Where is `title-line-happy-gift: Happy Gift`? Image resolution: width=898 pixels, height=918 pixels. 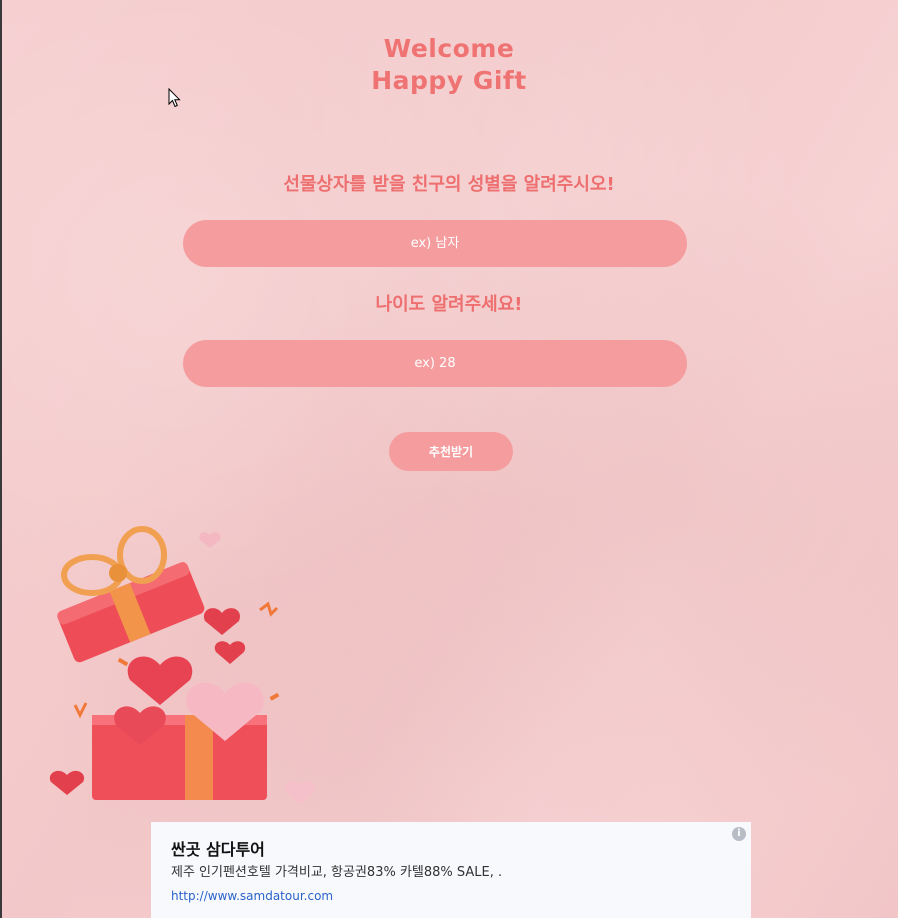 title-line-happy-gift: Happy Gift is located at coordinates (449, 80).